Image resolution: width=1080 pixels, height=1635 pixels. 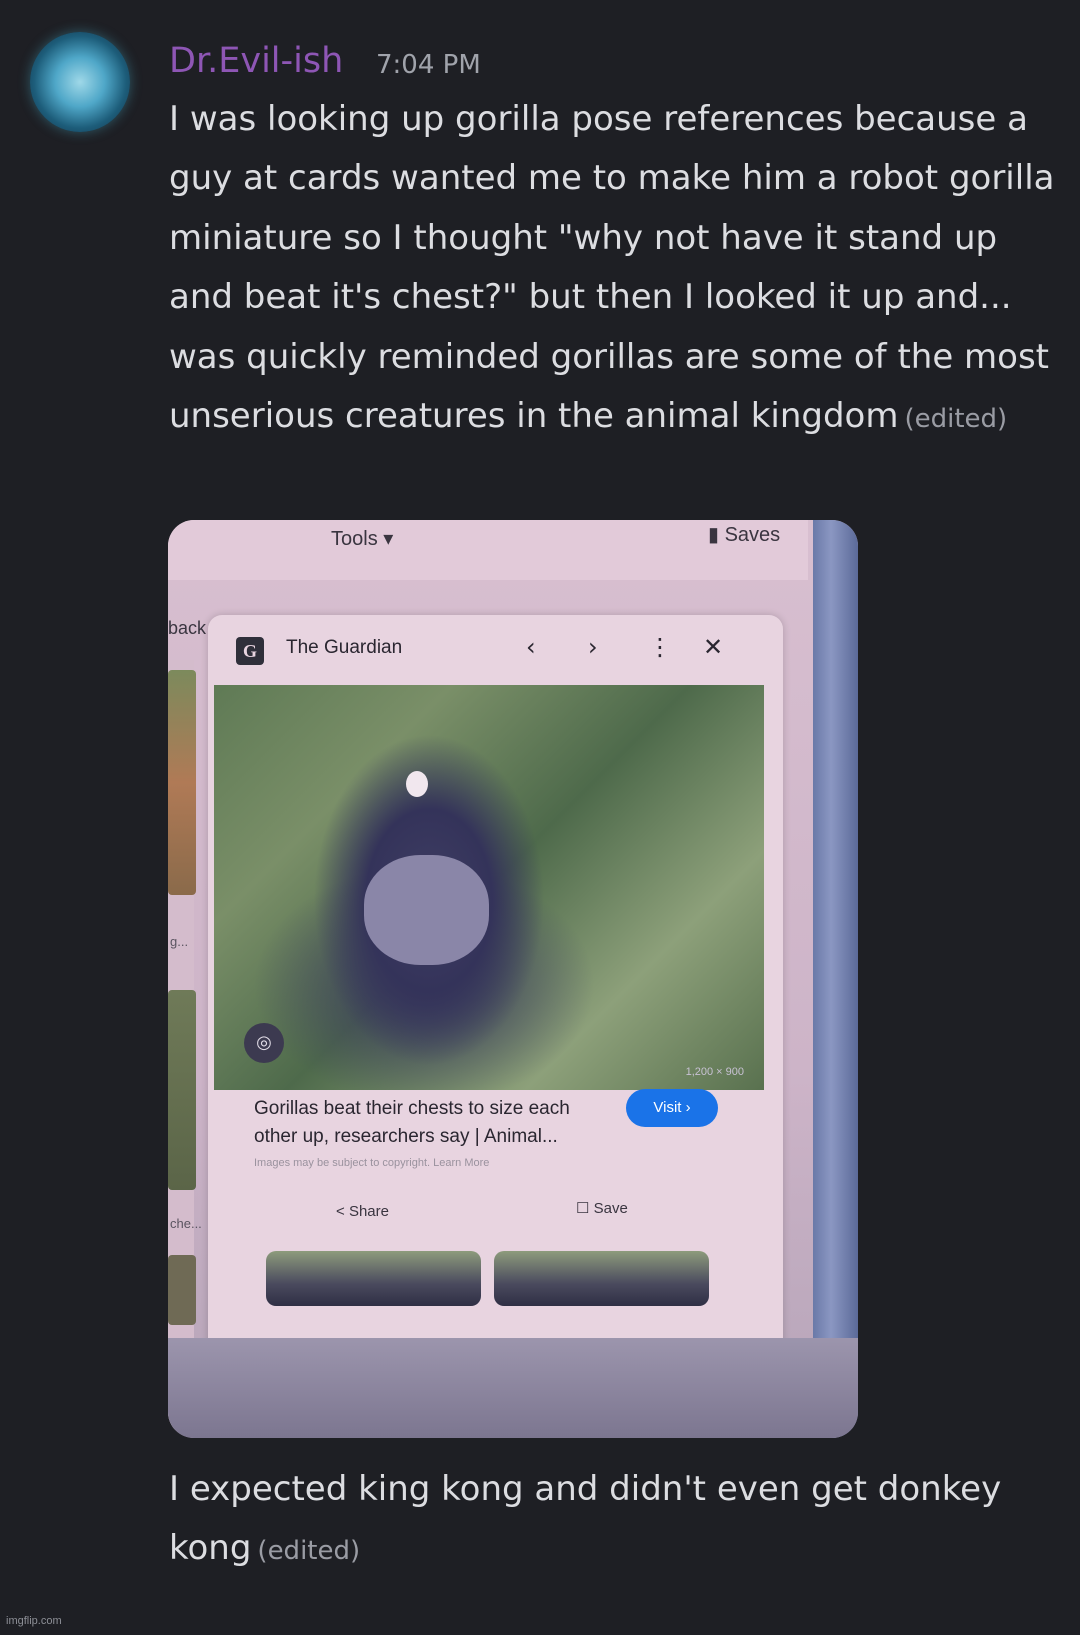 What do you see at coordinates (256, 61) in the screenshot?
I see `author-username: Dr.Evil-ish` at bounding box center [256, 61].